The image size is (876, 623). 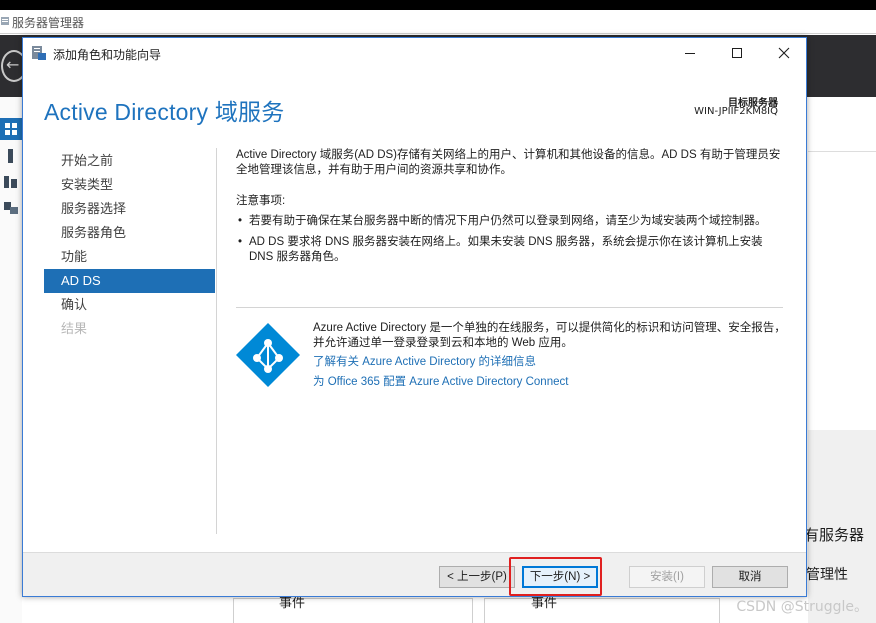 What do you see at coordinates (802, 607) in the screenshot?
I see `watermark: CSDN @Struggle。` at bounding box center [802, 607].